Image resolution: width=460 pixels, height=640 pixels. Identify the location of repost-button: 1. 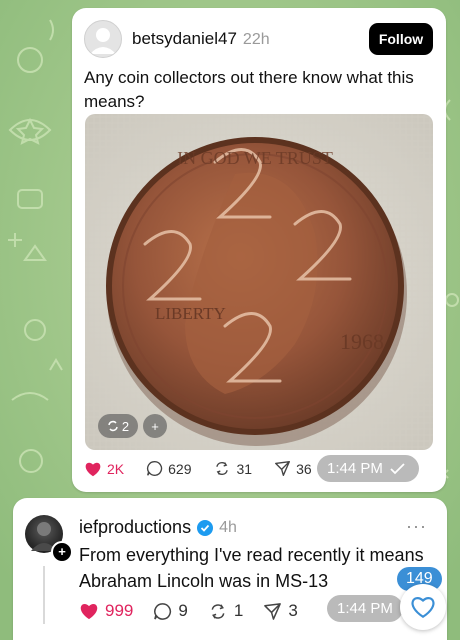
(225, 611).